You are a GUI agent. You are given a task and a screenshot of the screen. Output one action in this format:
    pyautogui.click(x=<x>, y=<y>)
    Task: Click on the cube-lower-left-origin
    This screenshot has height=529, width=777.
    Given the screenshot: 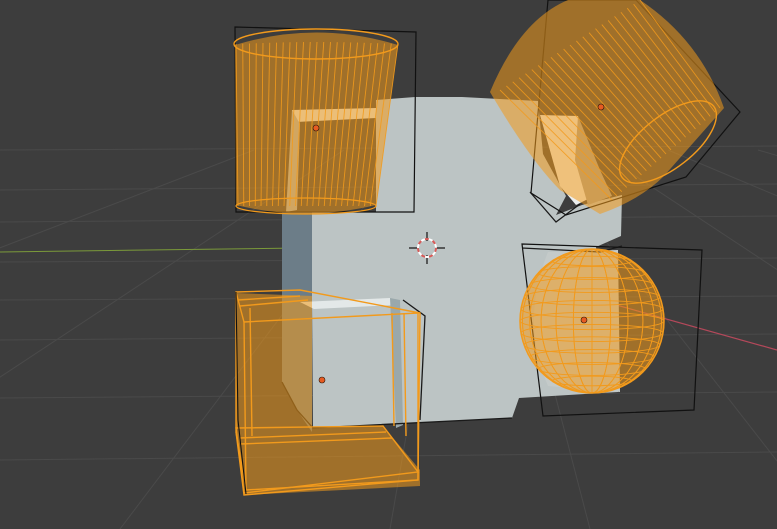 What is the action you would take?
    pyautogui.click(x=322, y=380)
    